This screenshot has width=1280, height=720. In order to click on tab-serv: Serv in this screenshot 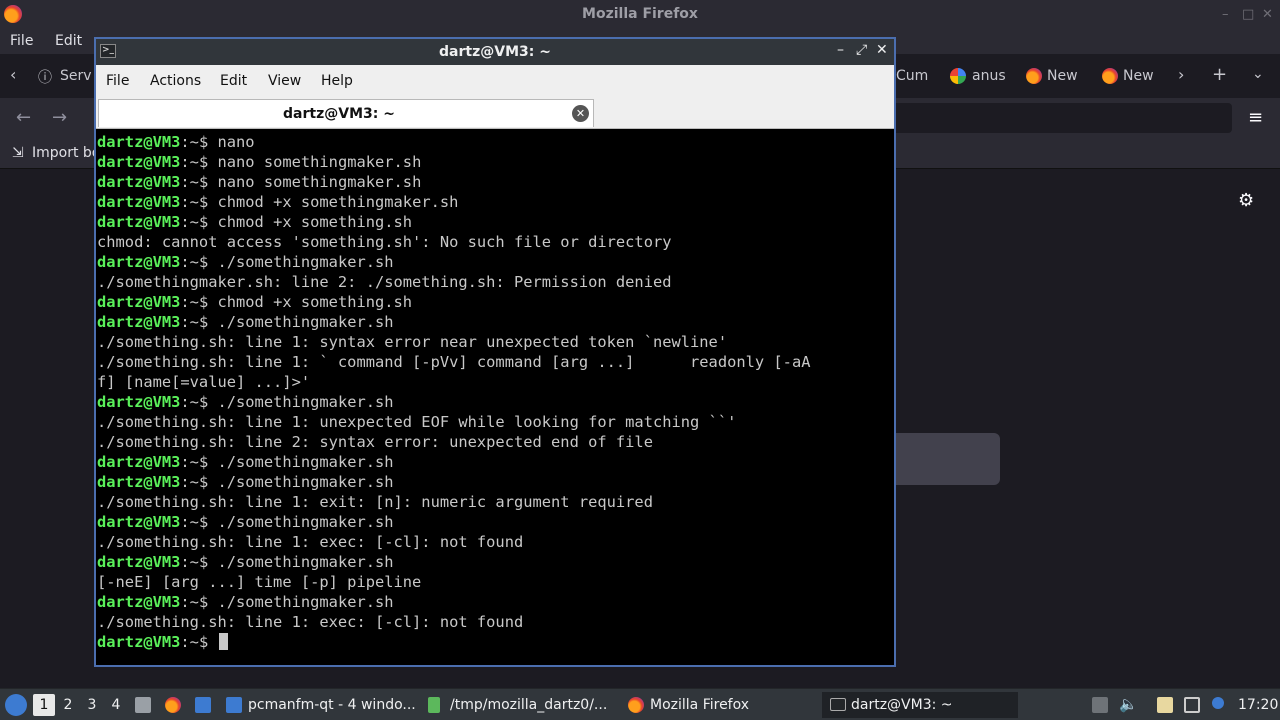, I will do `click(76, 76)`.